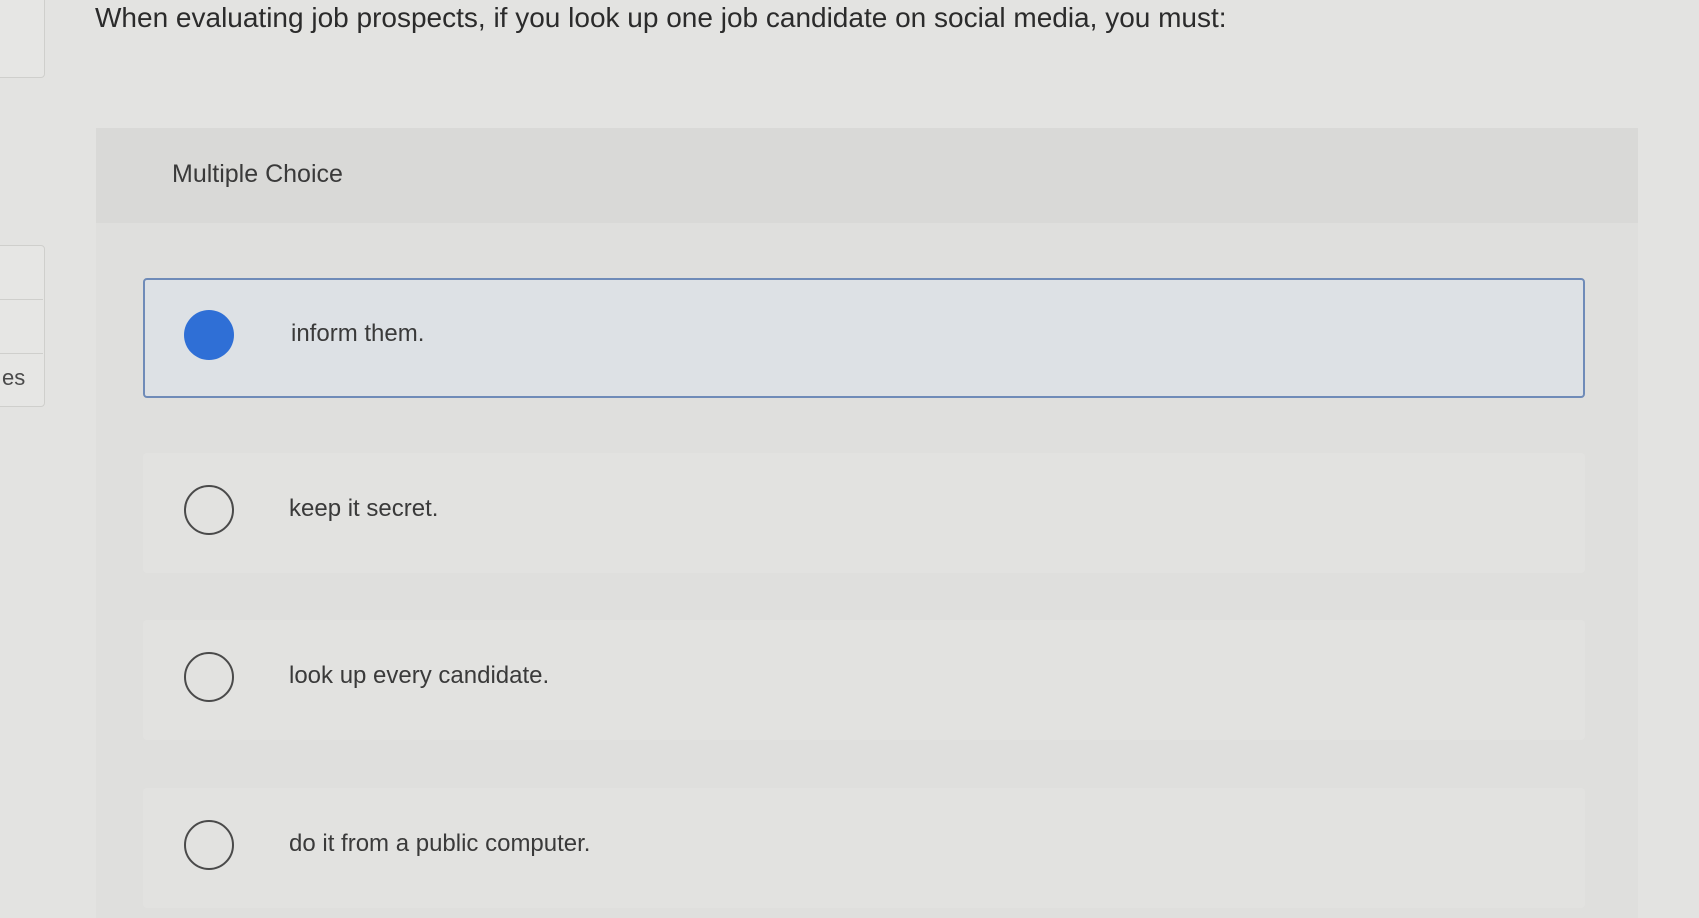 This screenshot has height=918, width=1699. I want to click on sidebar-partial-label: es, so click(13, 378).